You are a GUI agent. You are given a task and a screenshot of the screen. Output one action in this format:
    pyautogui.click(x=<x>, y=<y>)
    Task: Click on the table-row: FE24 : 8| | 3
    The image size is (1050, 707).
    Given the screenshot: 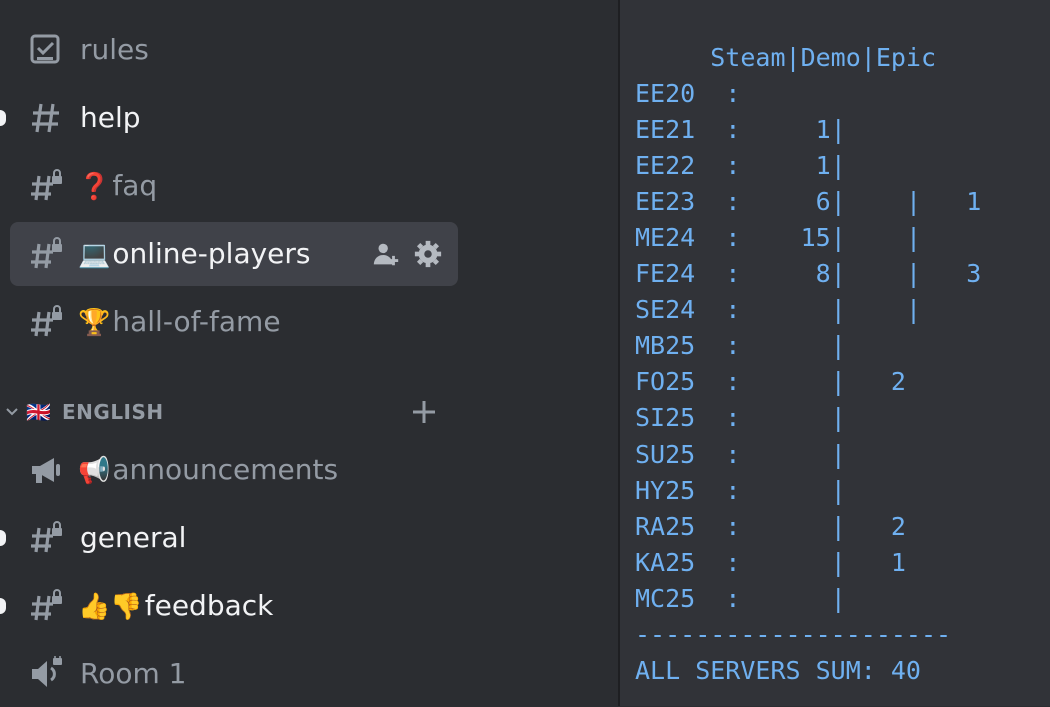 What is the action you would take?
    pyautogui.click(x=808, y=274)
    